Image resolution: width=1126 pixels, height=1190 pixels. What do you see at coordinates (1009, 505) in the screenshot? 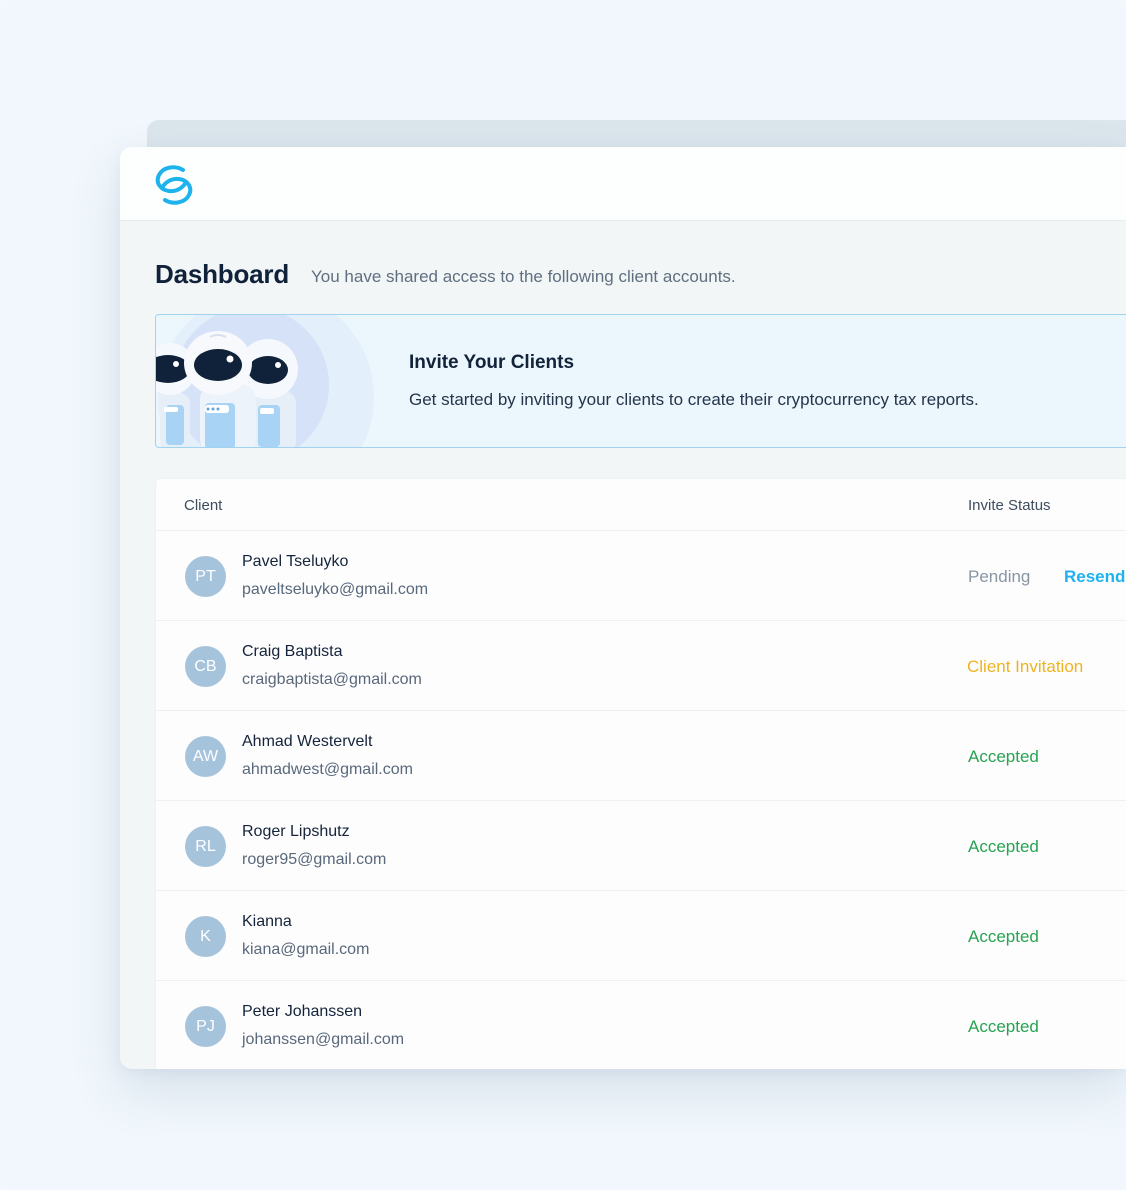
I see `column-header-invite-status: Invite Status` at bounding box center [1009, 505].